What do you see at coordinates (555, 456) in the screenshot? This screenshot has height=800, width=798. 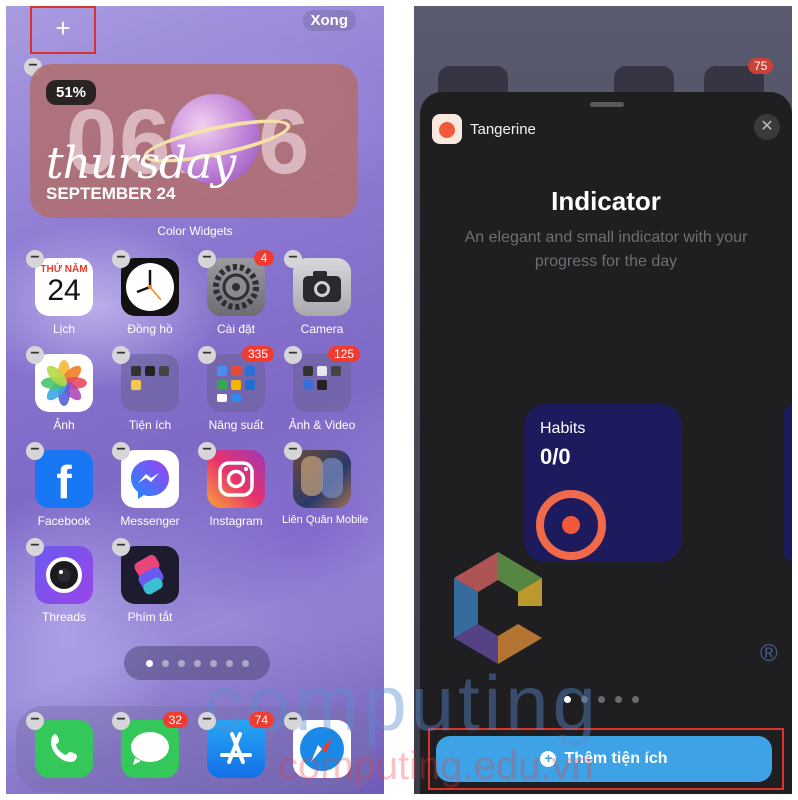 I see `preview-count: 0/0` at bounding box center [555, 456].